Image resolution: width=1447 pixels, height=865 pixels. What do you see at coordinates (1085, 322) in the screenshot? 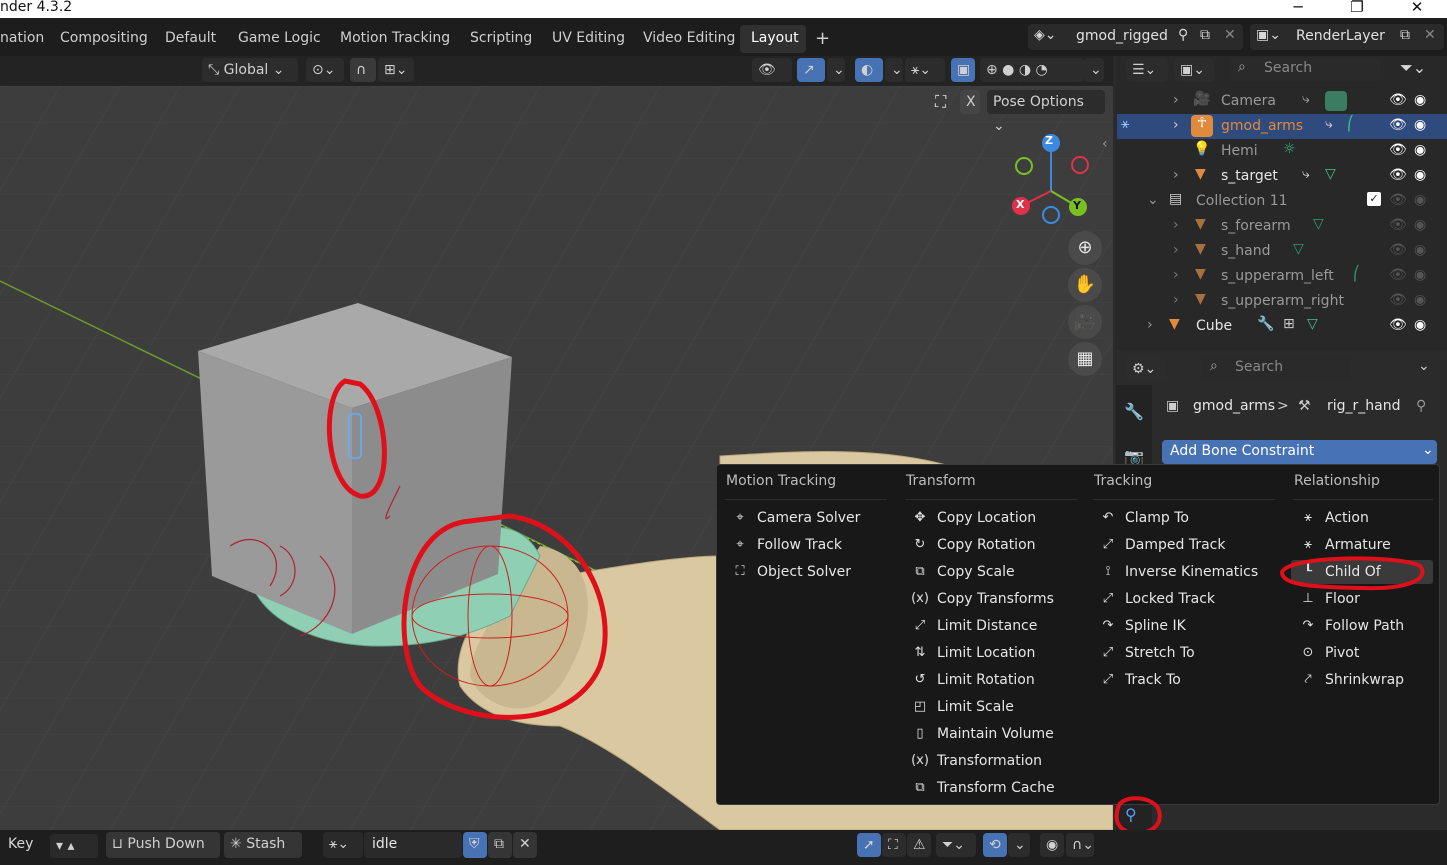
I see `camera-view-icon: 🎥` at bounding box center [1085, 322].